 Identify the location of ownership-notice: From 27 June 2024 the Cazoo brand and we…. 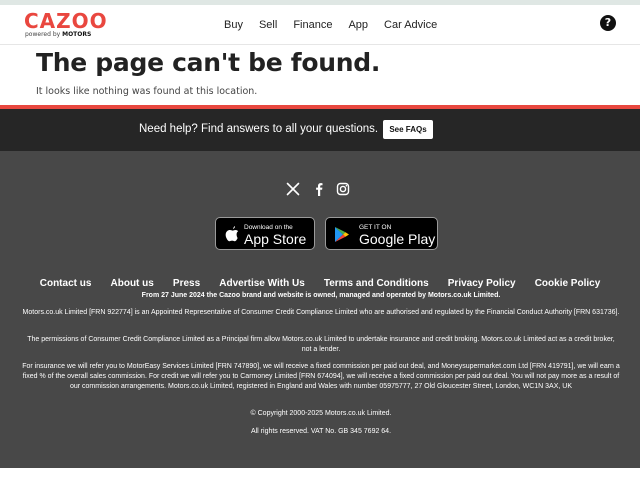
(321, 295).